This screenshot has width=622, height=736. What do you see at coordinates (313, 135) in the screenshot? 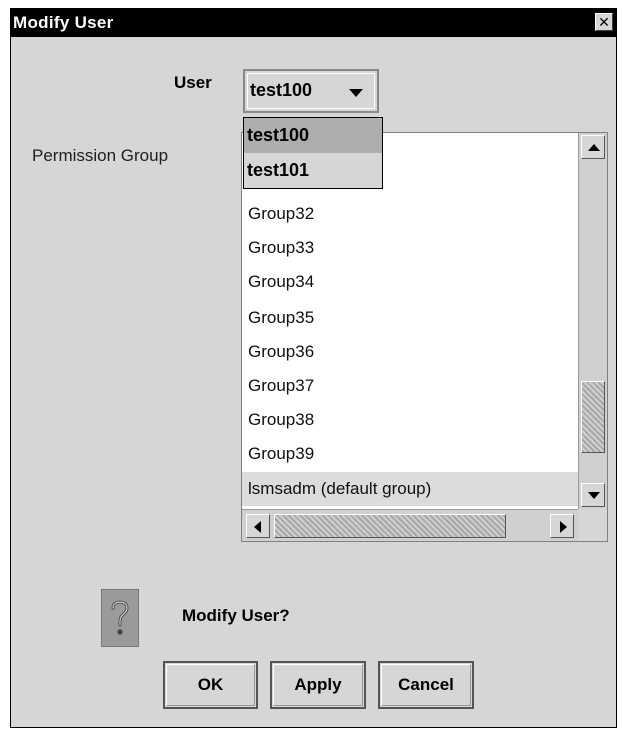
I see `popup-option: test100` at bounding box center [313, 135].